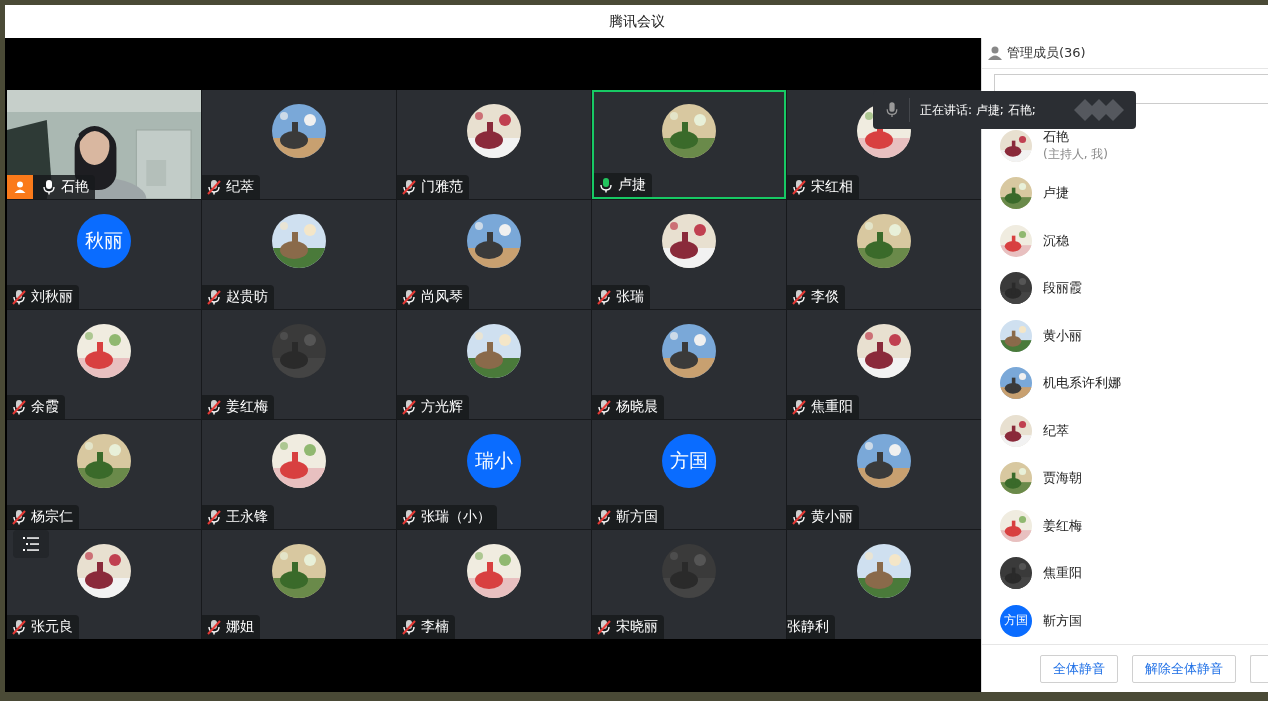 The width and height of the screenshot is (1268, 701). I want to click on person-icon, so click(995, 52).